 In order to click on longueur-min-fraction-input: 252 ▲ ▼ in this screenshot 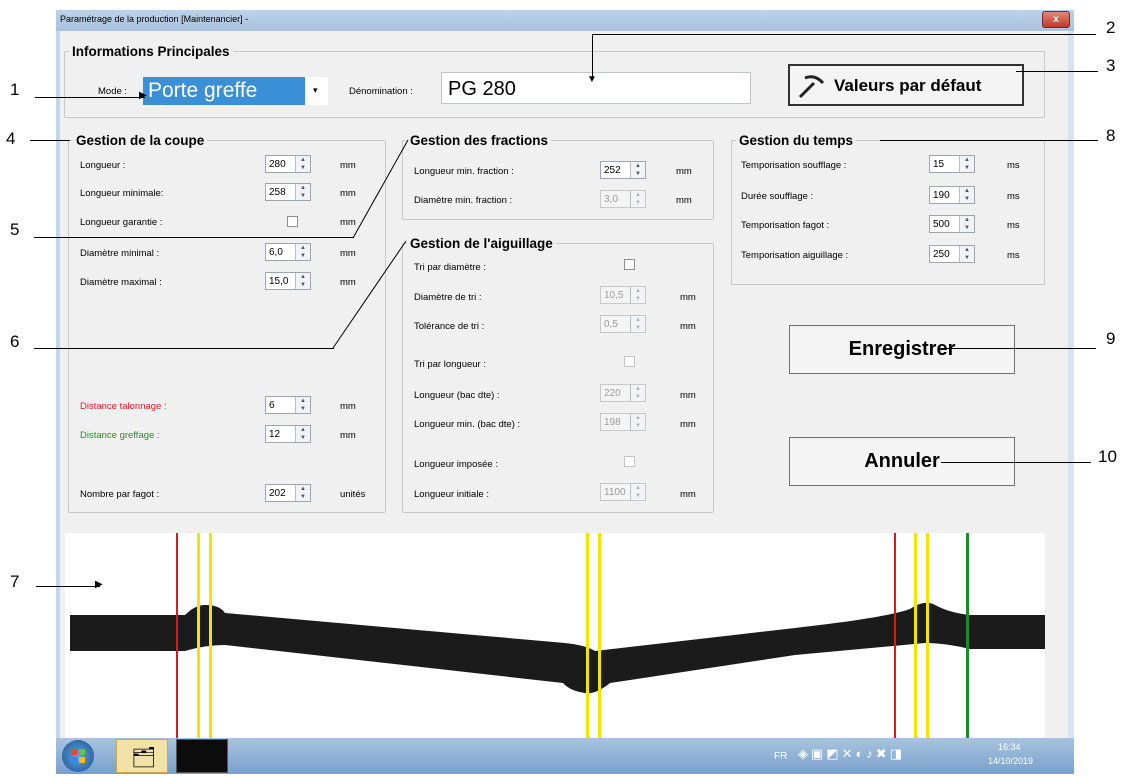, I will do `click(623, 170)`.